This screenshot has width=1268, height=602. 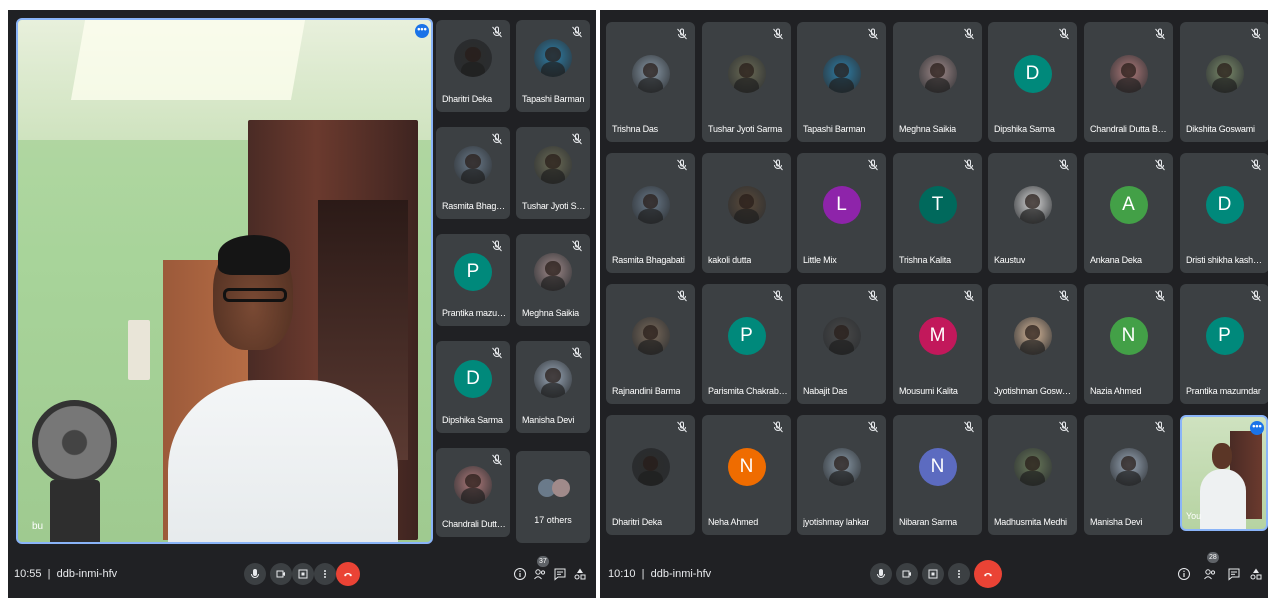 I want to click on avatar: M, so click(x=937, y=336).